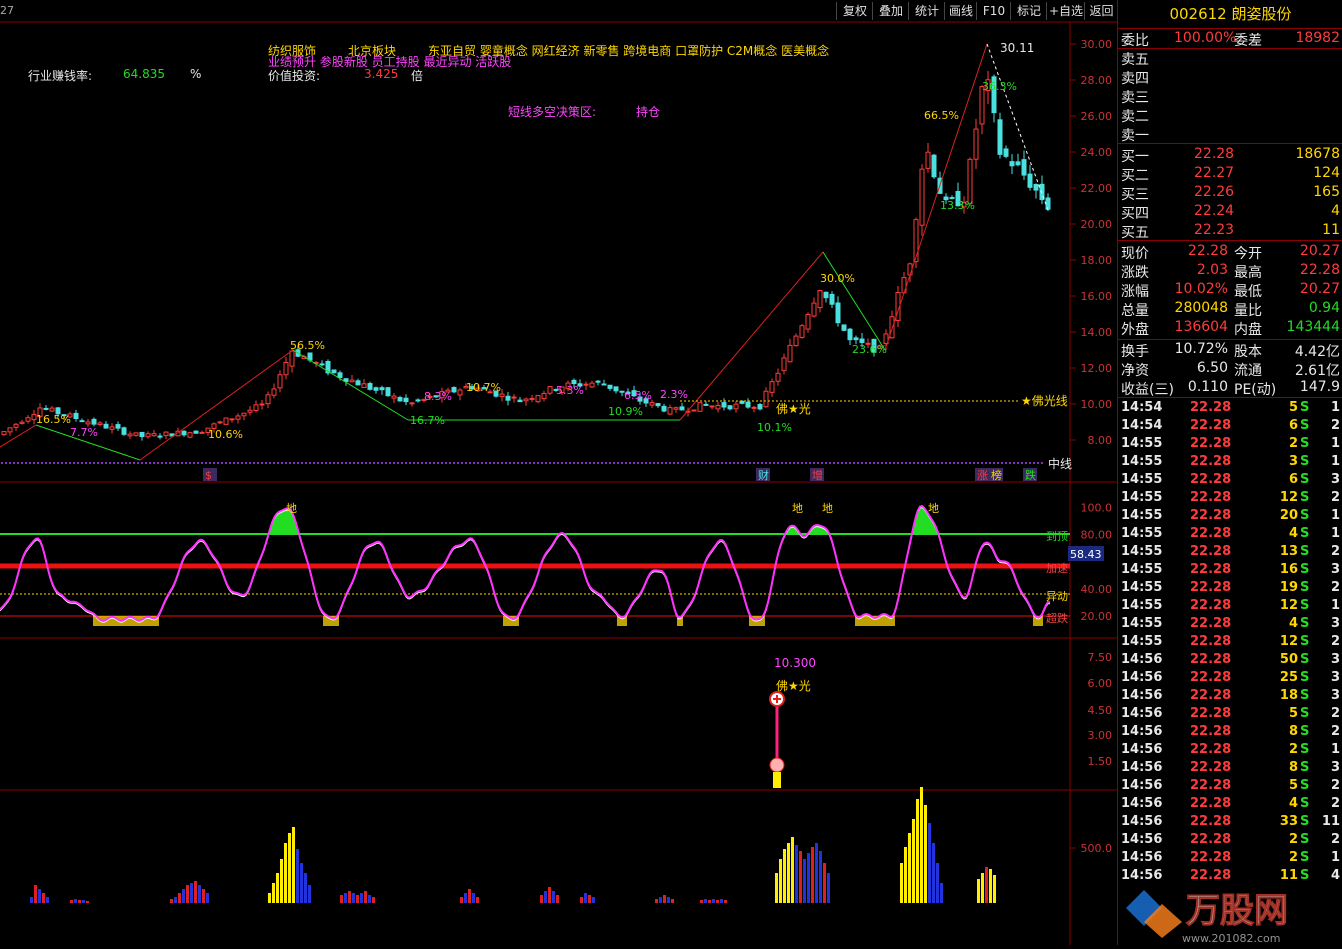  Describe the element at coordinates (1230, 625) in the screenshot. I see `tick-row: 14:55 22.28 4 S 3` at that location.